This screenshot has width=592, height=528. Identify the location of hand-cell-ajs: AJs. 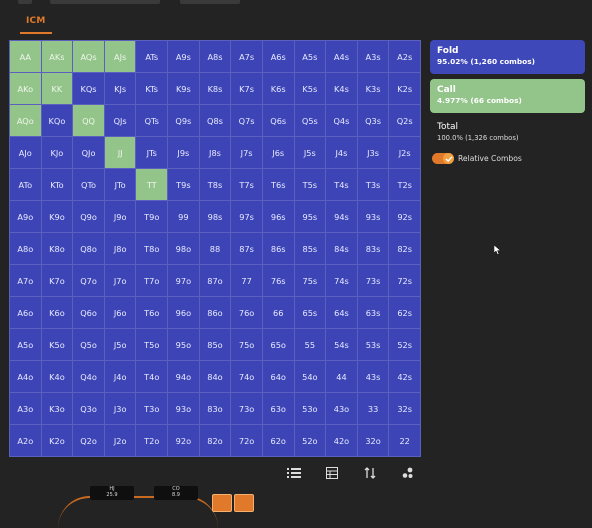
(120, 56).